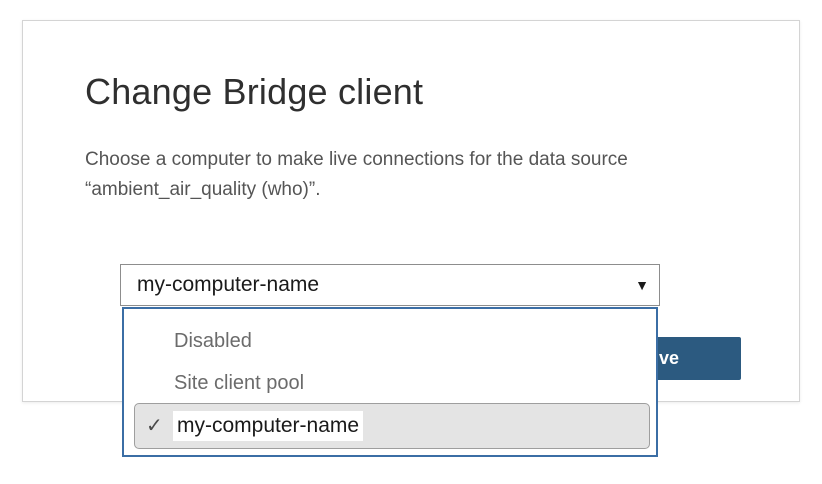  What do you see at coordinates (642, 285) in the screenshot?
I see `caret-down-icon: ▼` at bounding box center [642, 285].